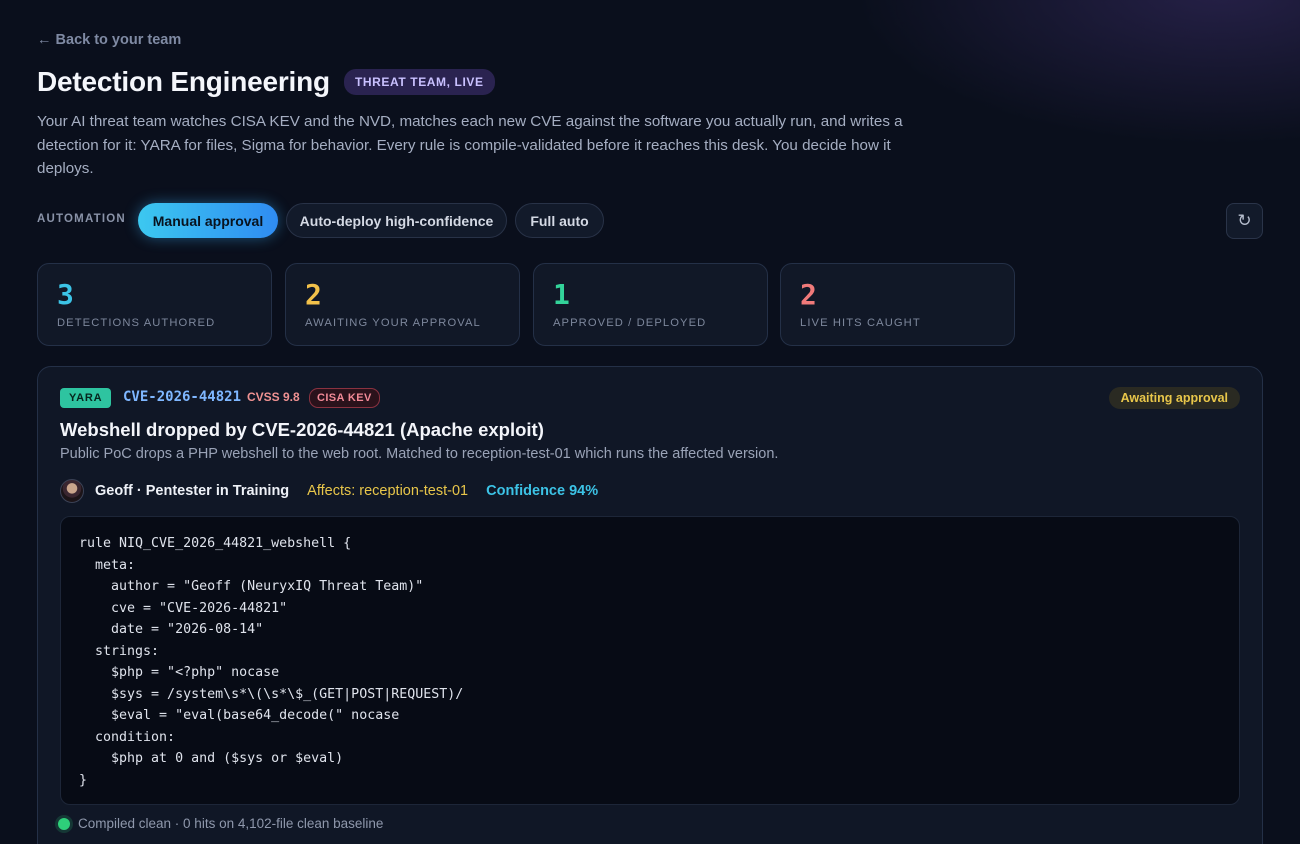  What do you see at coordinates (561, 294) in the screenshot?
I see `stat-value: 1` at bounding box center [561, 294].